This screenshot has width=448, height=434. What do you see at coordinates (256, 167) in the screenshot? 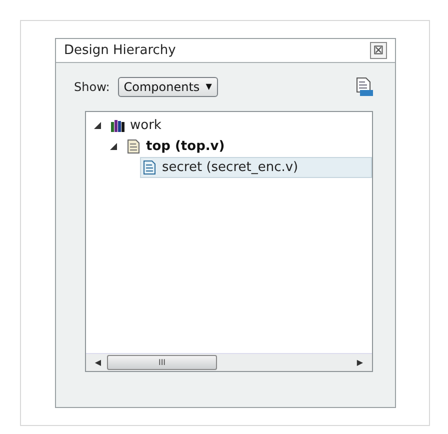
I see `tree-item: secret (secret_enc.v)` at bounding box center [256, 167].